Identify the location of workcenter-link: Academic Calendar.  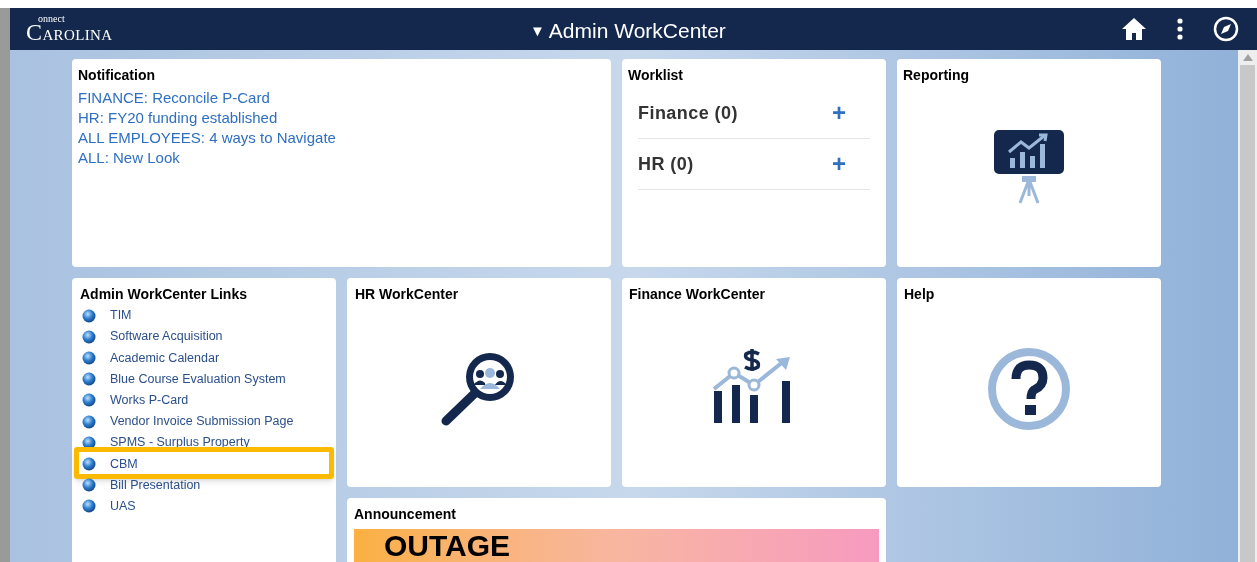
(165, 358).